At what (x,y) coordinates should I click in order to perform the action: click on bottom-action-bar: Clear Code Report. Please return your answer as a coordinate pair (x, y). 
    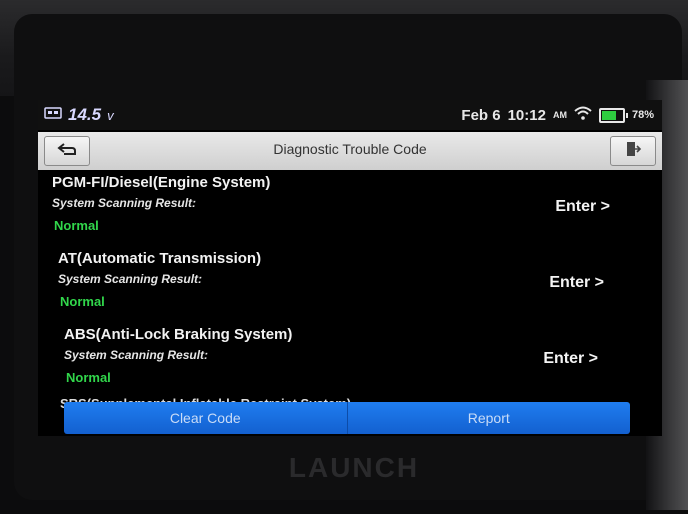
    Looking at the image, I should click on (347, 418).